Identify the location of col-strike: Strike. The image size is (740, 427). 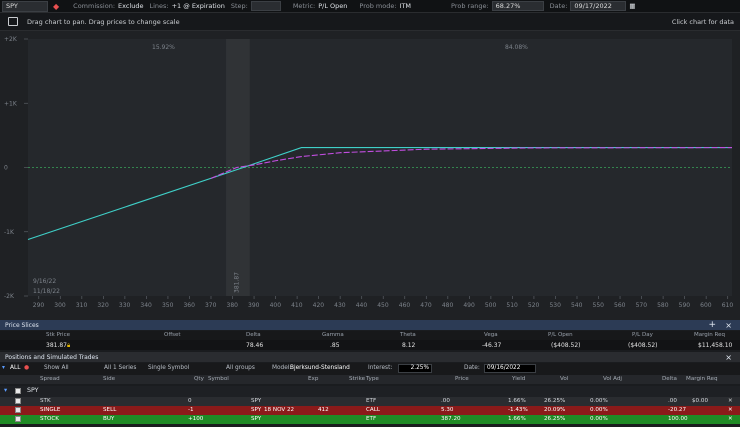
(357, 379).